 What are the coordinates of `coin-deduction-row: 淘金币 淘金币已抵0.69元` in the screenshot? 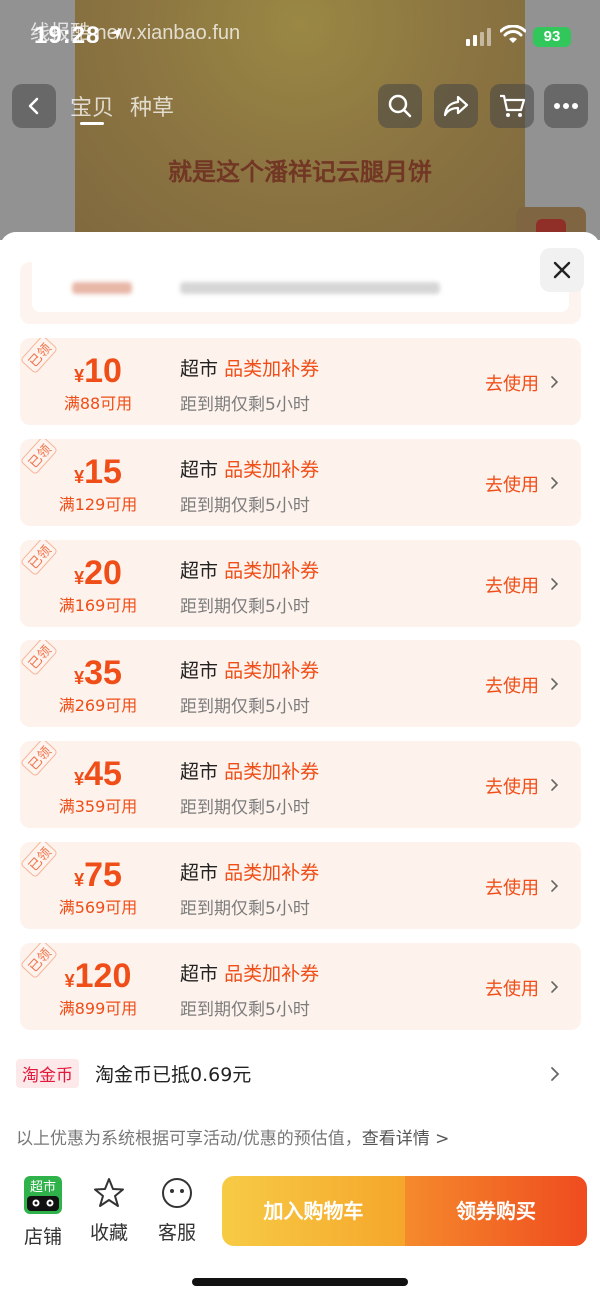 It's located at (300, 1074).